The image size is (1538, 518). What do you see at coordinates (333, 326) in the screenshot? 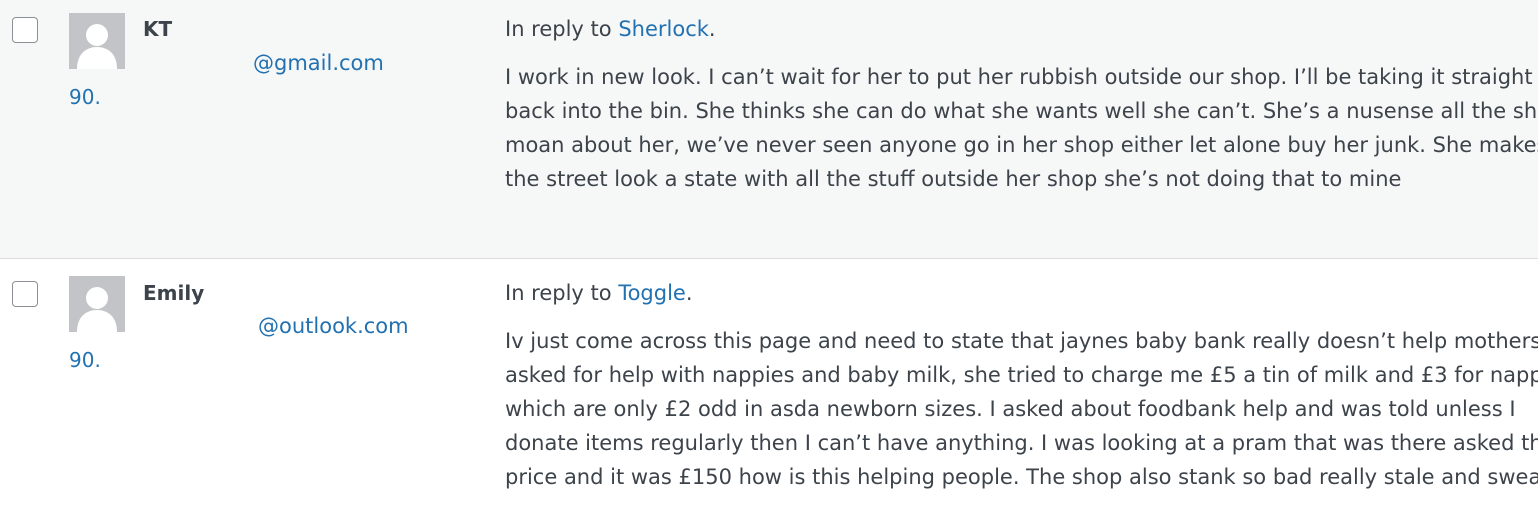
I see `author-email-link: @outlook.com` at bounding box center [333, 326].